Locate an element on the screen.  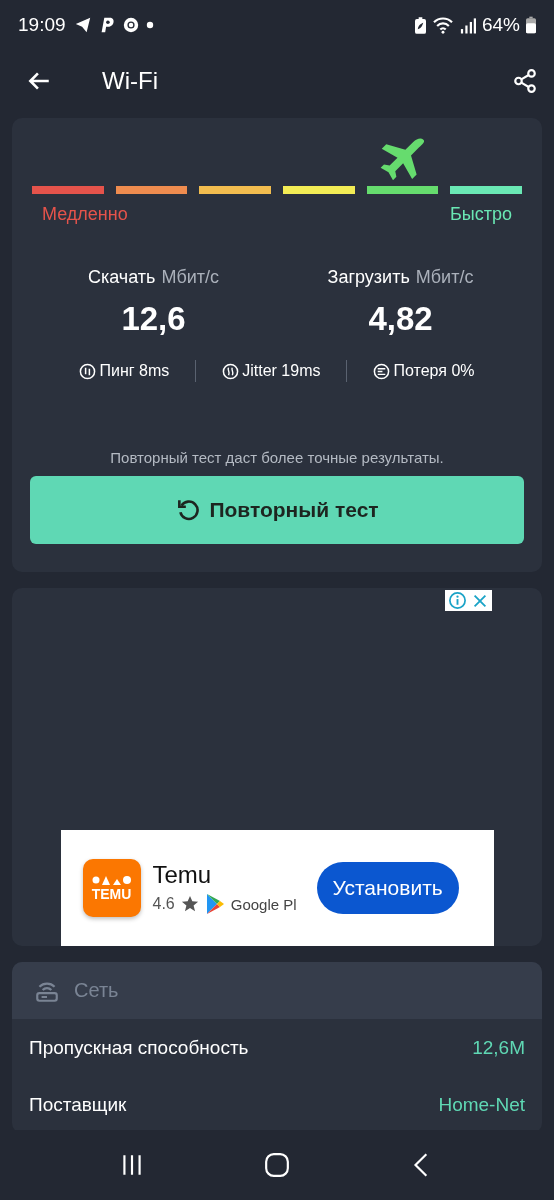
row-value: Home-Net is located at coordinates (481, 1104).